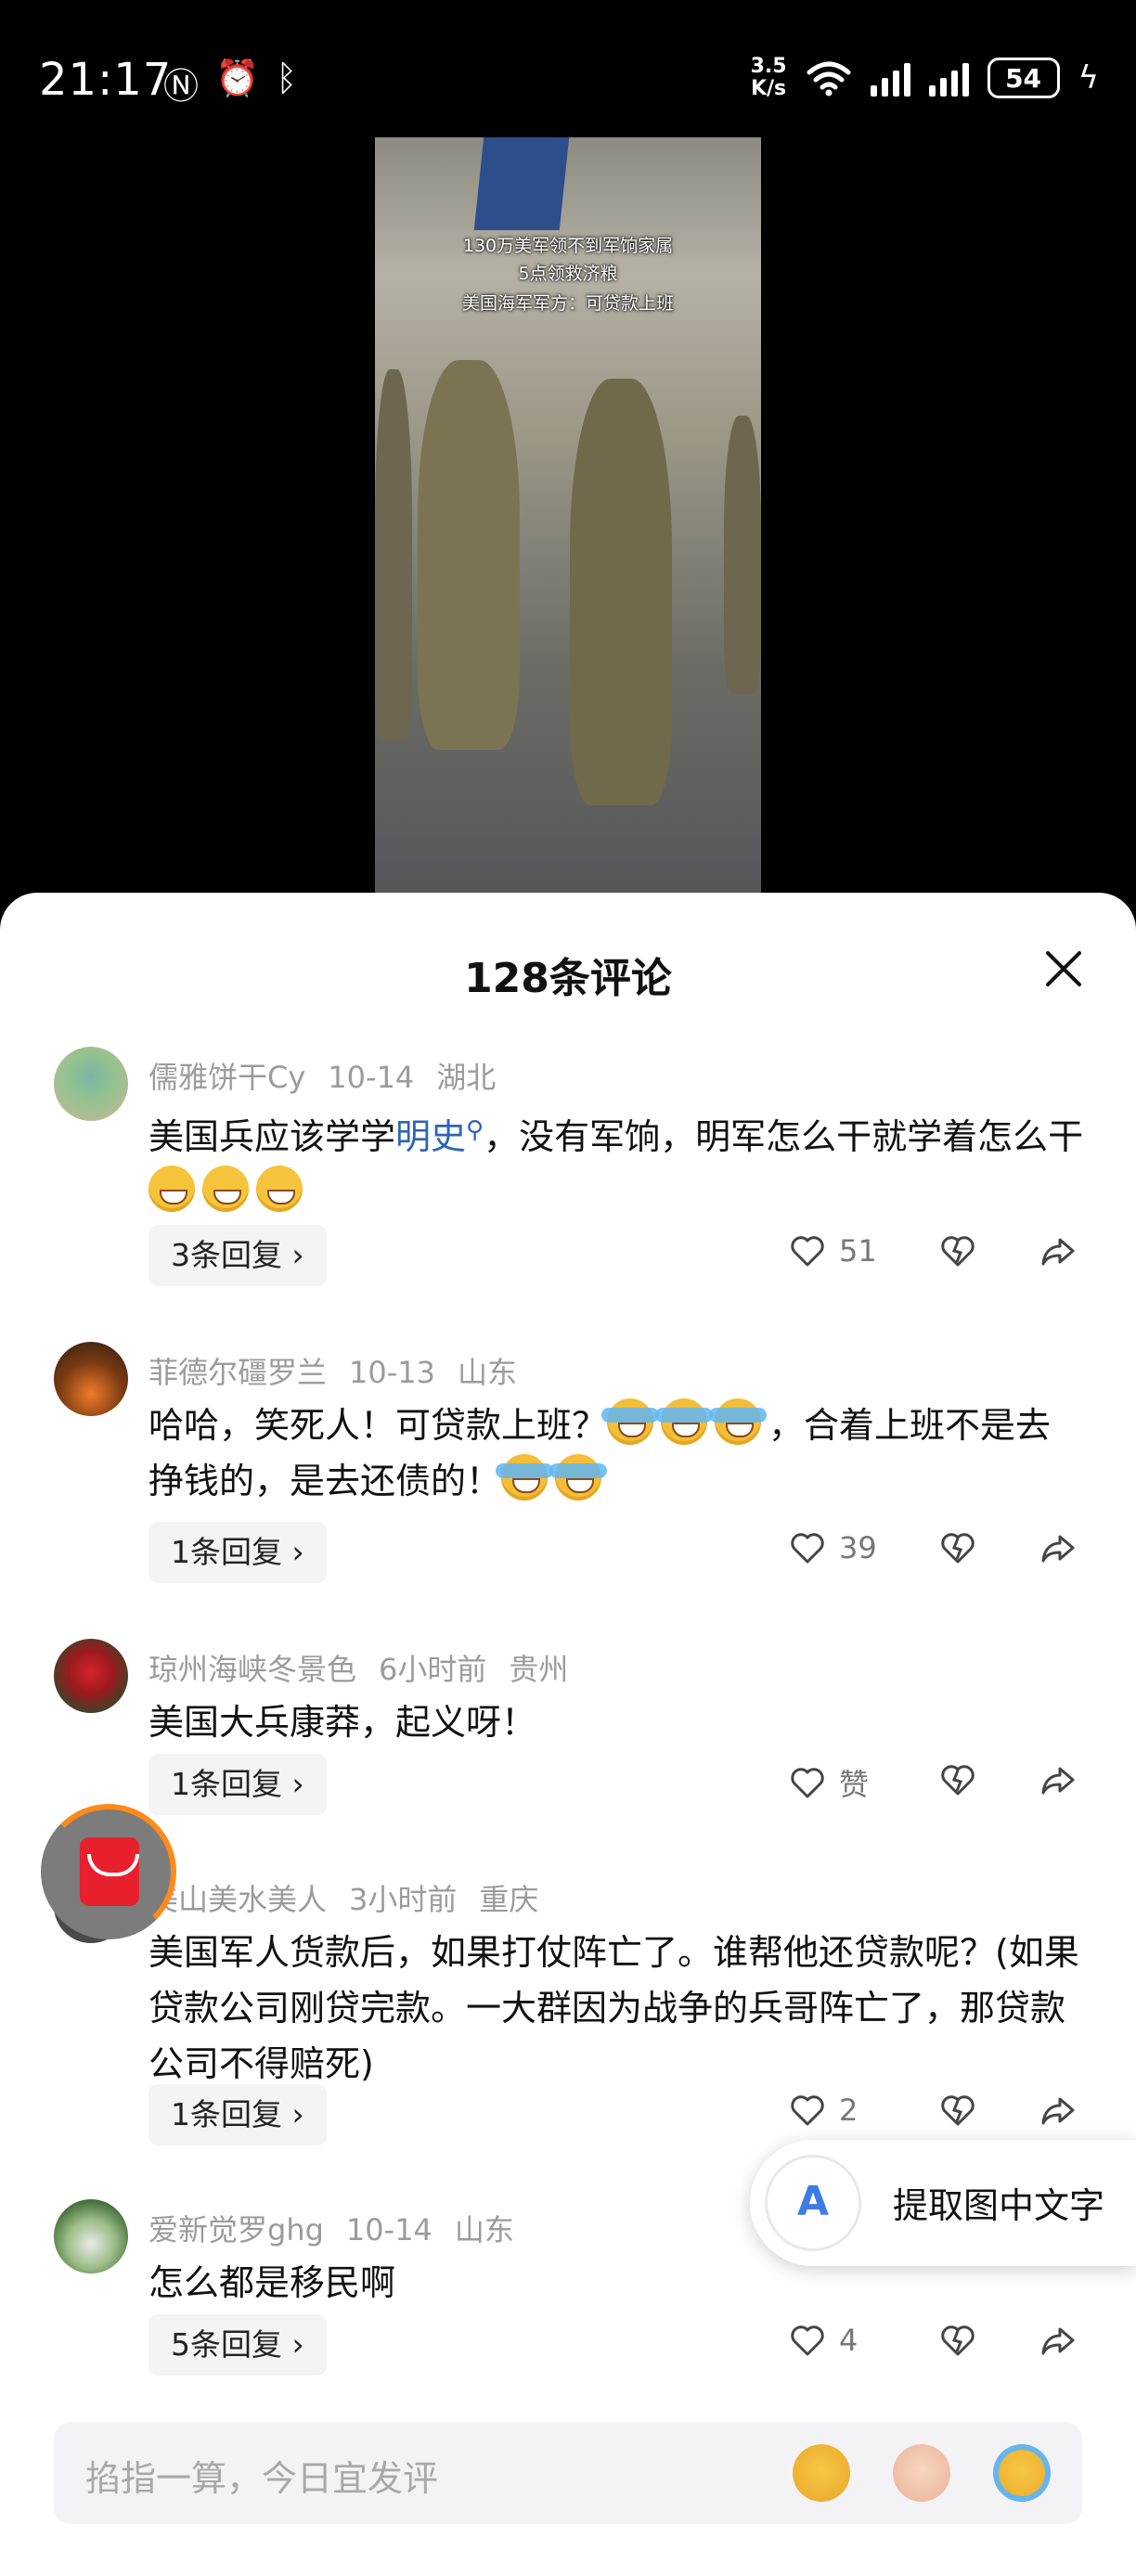 Image resolution: width=1136 pixels, height=2576 pixels. Describe the element at coordinates (226, 1077) in the screenshot. I see `comment-username: 儒雅饼干Cy` at that location.